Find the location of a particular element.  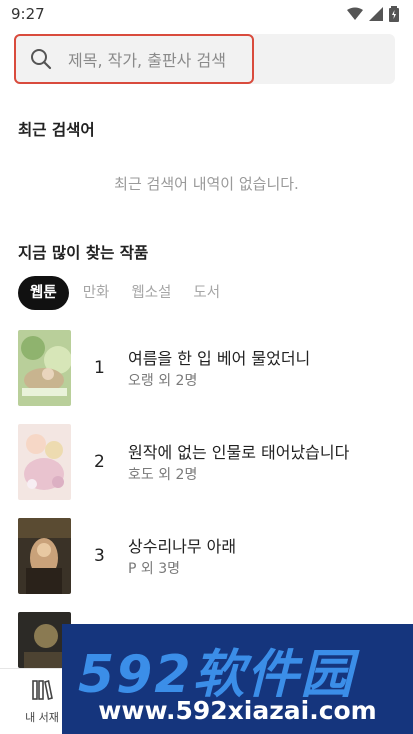

signal-icon is located at coordinates (376, 14).